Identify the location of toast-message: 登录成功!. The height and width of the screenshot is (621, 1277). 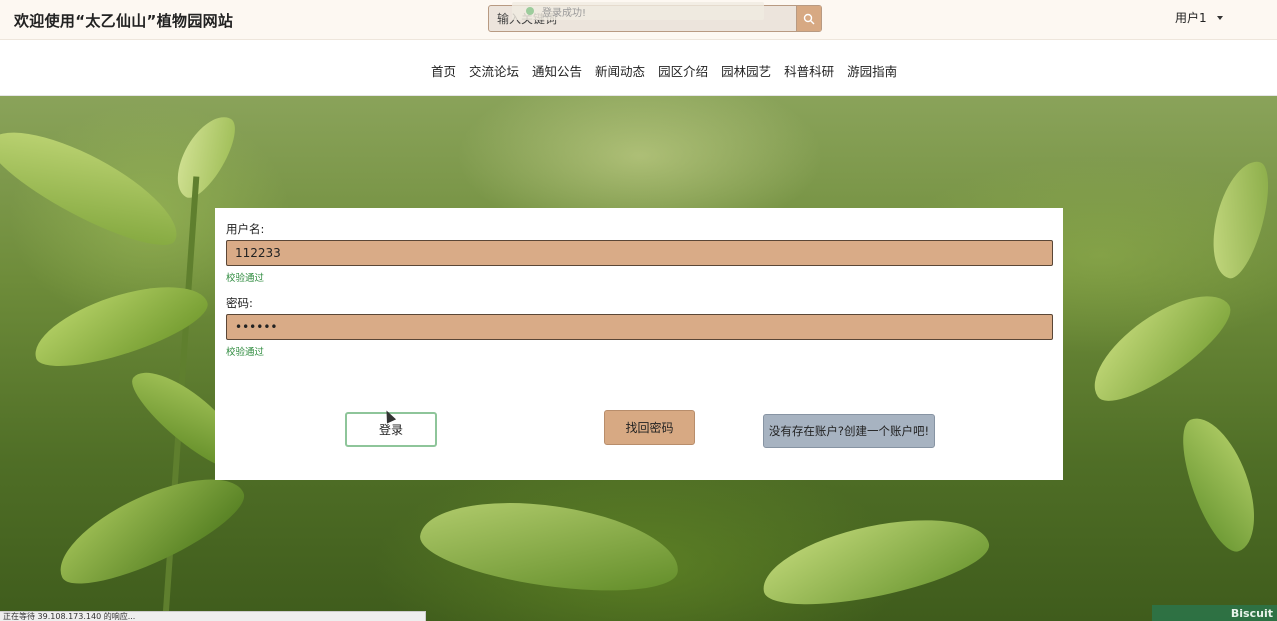
(564, 13).